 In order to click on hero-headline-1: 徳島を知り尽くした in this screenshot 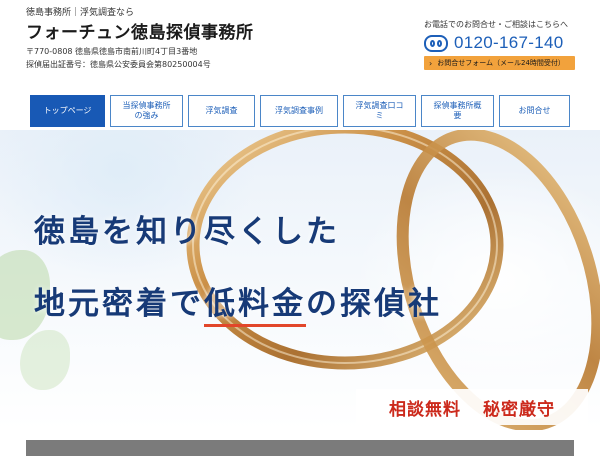, I will do `click(187, 232)`.